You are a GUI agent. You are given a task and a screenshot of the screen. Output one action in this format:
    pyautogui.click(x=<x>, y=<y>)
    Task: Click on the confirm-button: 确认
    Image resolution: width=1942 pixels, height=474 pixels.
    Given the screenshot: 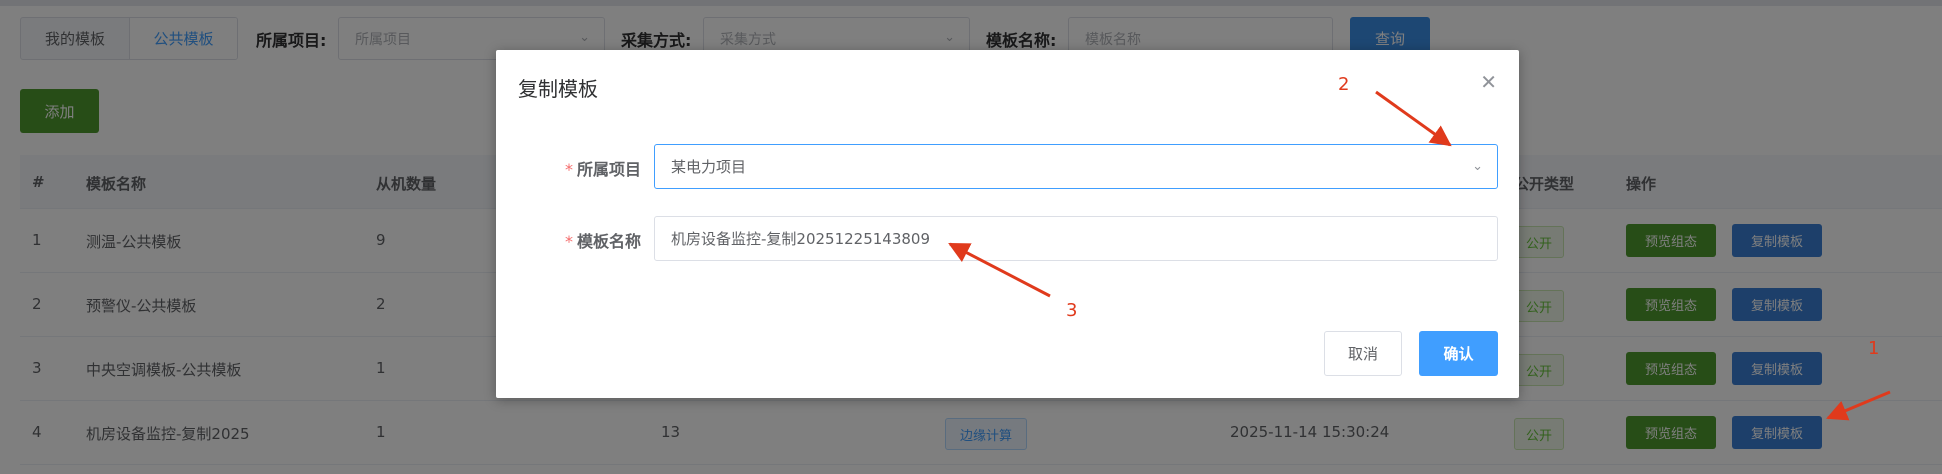 What is the action you would take?
    pyautogui.click(x=1458, y=353)
    